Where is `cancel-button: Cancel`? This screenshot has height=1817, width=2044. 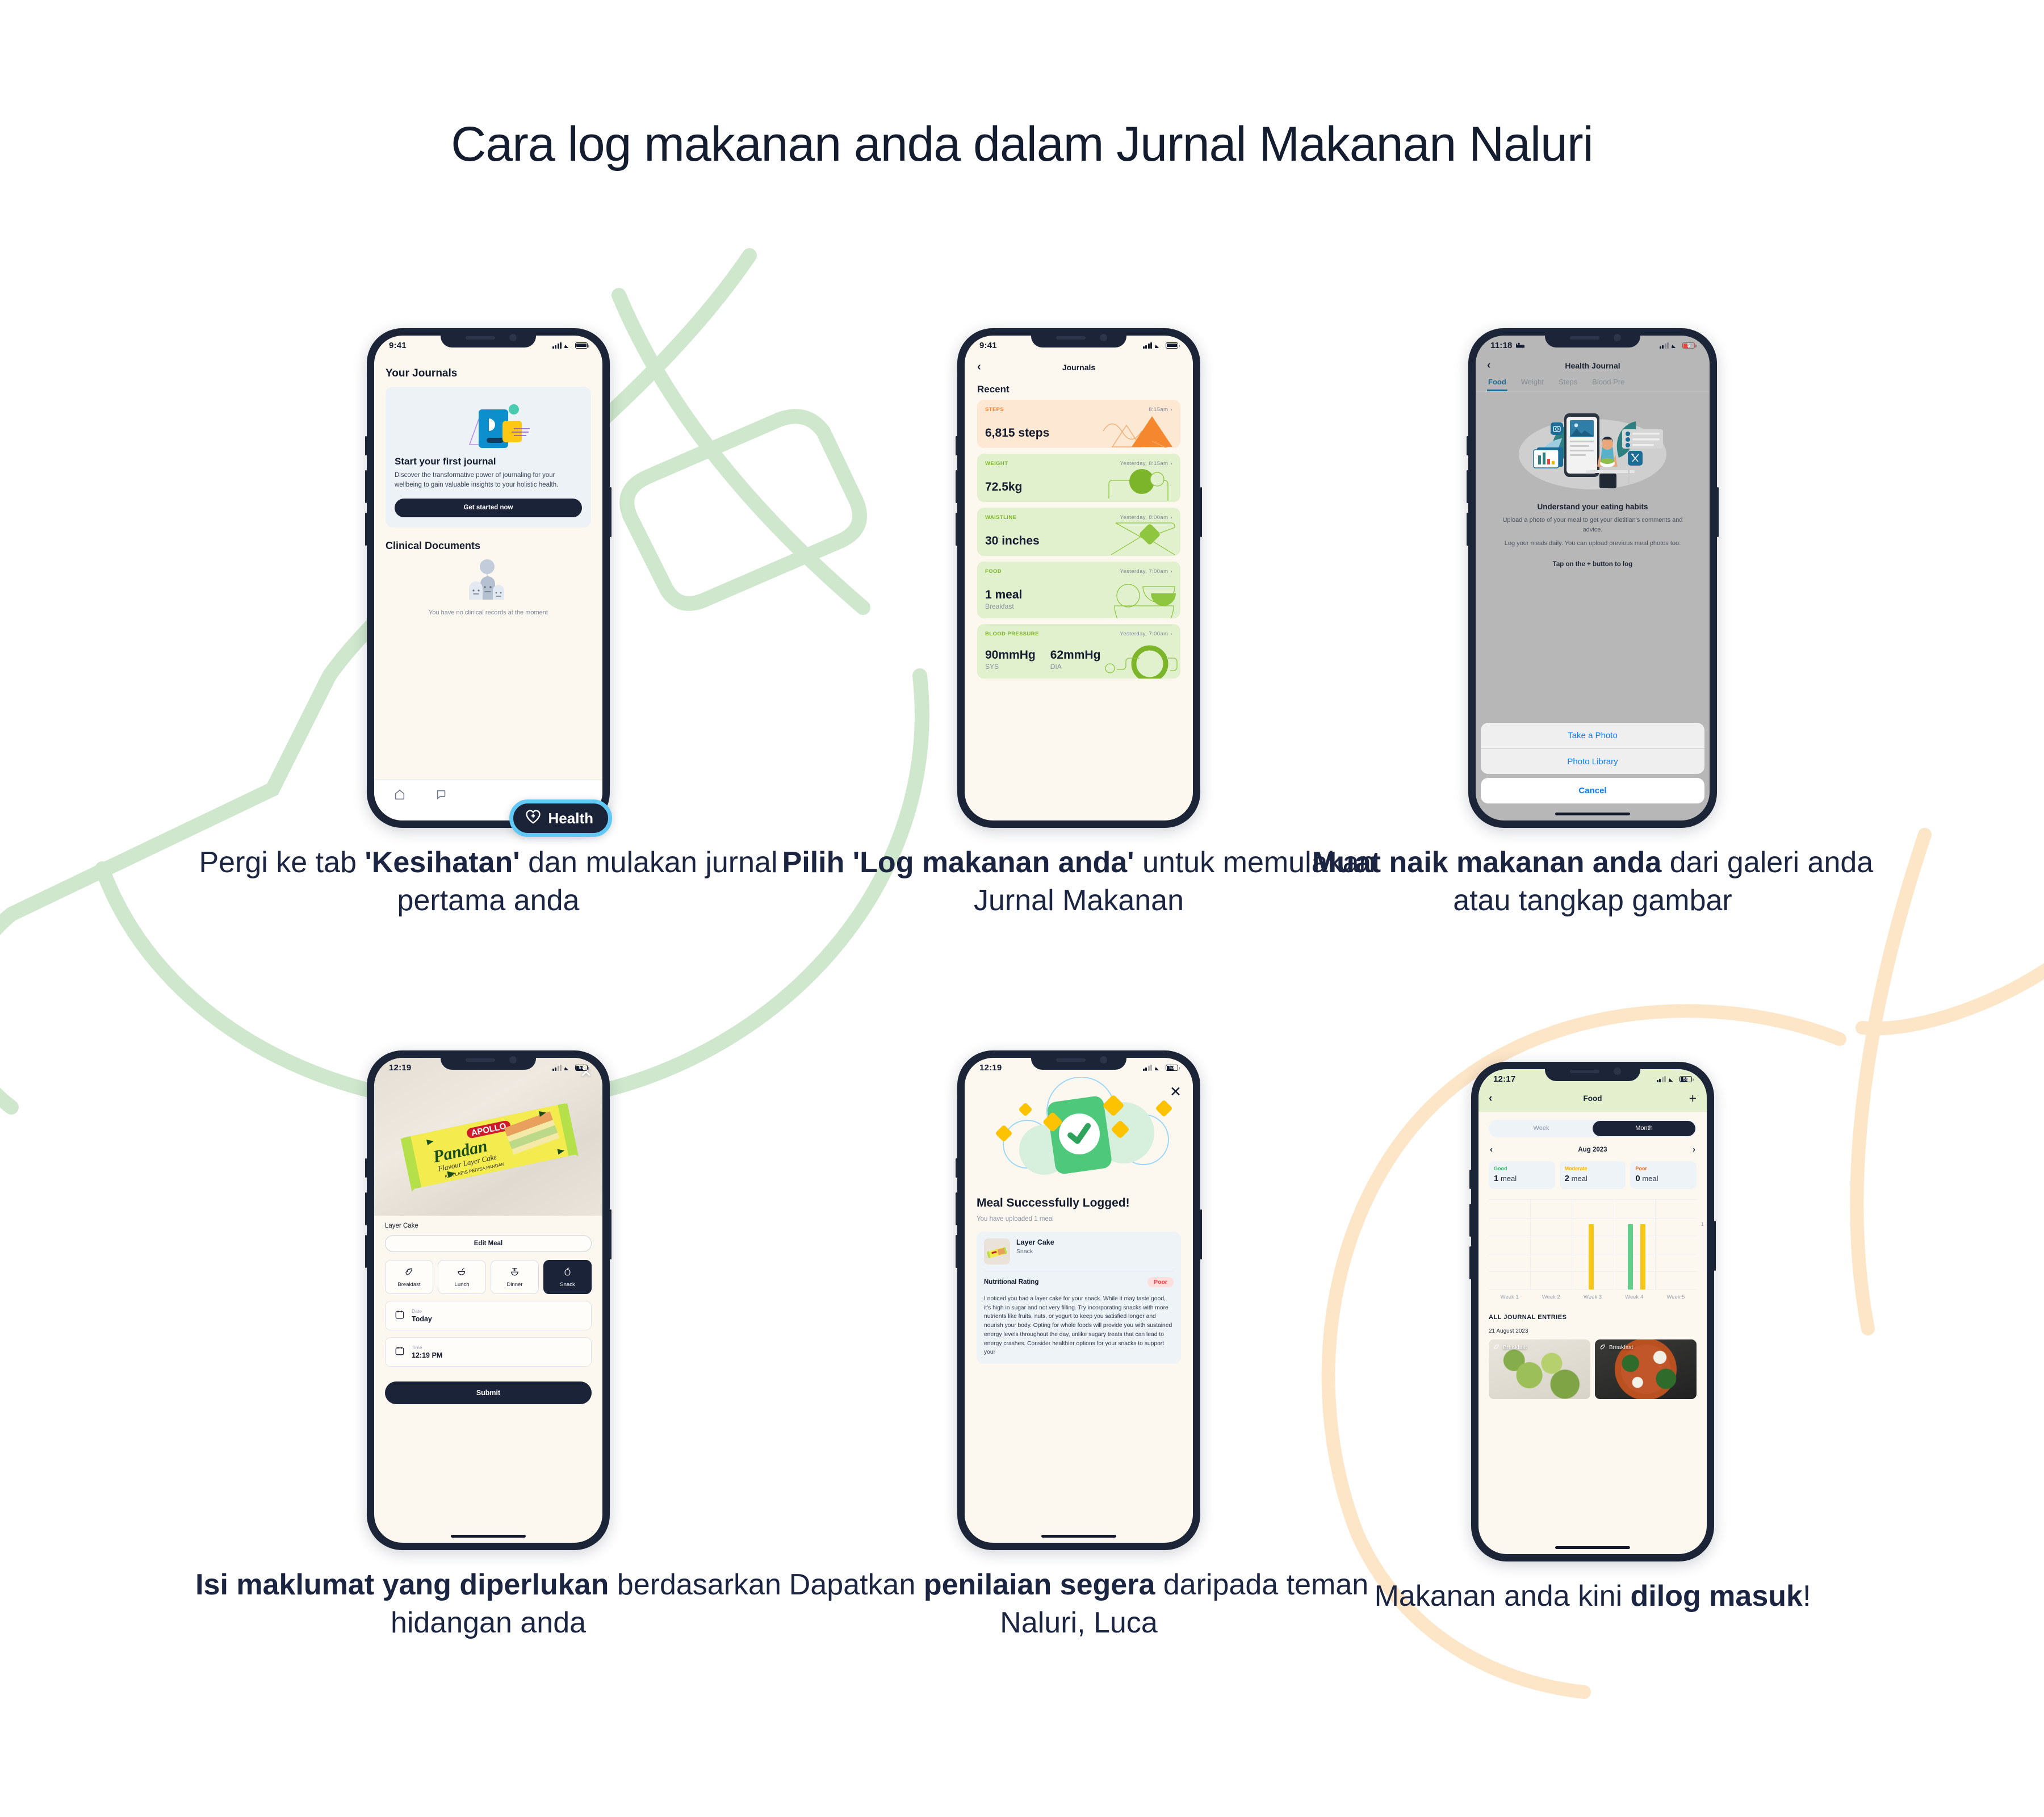
cancel-button: Cancel is located at coordinates (1592, 791).